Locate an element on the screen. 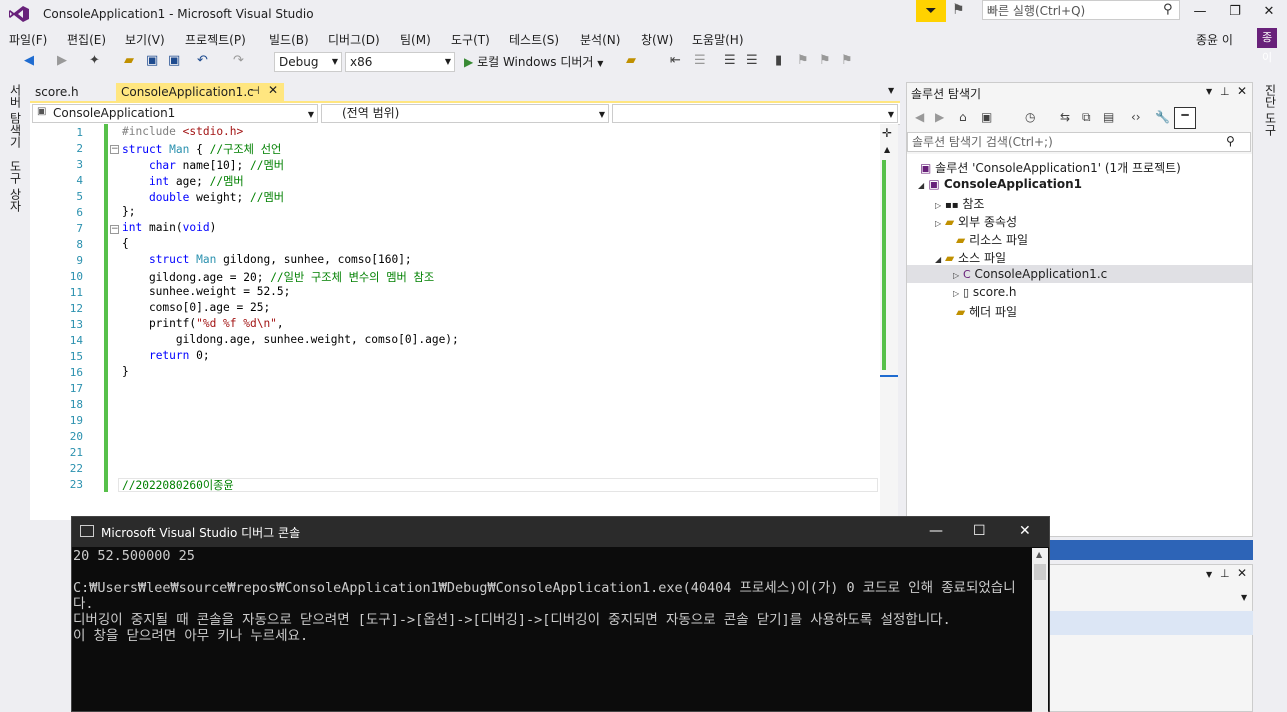 Image resolution: width=1287 pixels, height=712 pixels. global-scope-select: (전역 범위) ▼ is located at coordinates (465, 113).